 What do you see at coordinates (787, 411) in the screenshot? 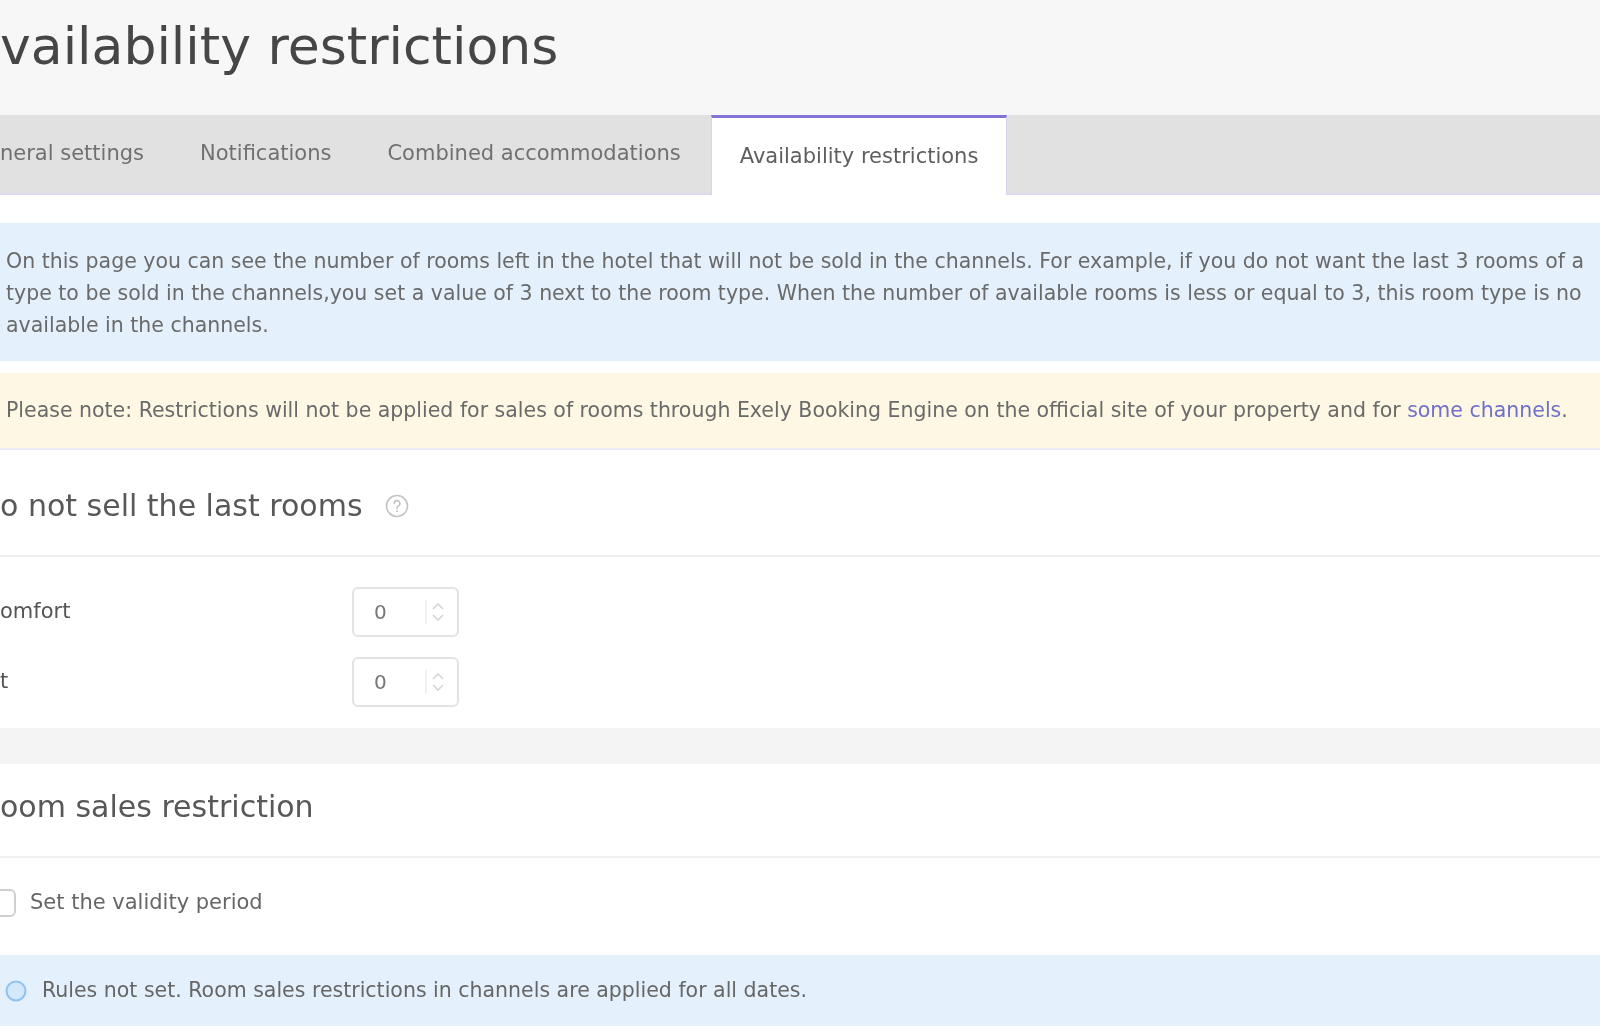
I see `warning-text: Please note: Restrictions will not be applied for sales of rooms through Exely Booking Engine on the official site of your property and for some channels.` at bounding box center [787, 411].